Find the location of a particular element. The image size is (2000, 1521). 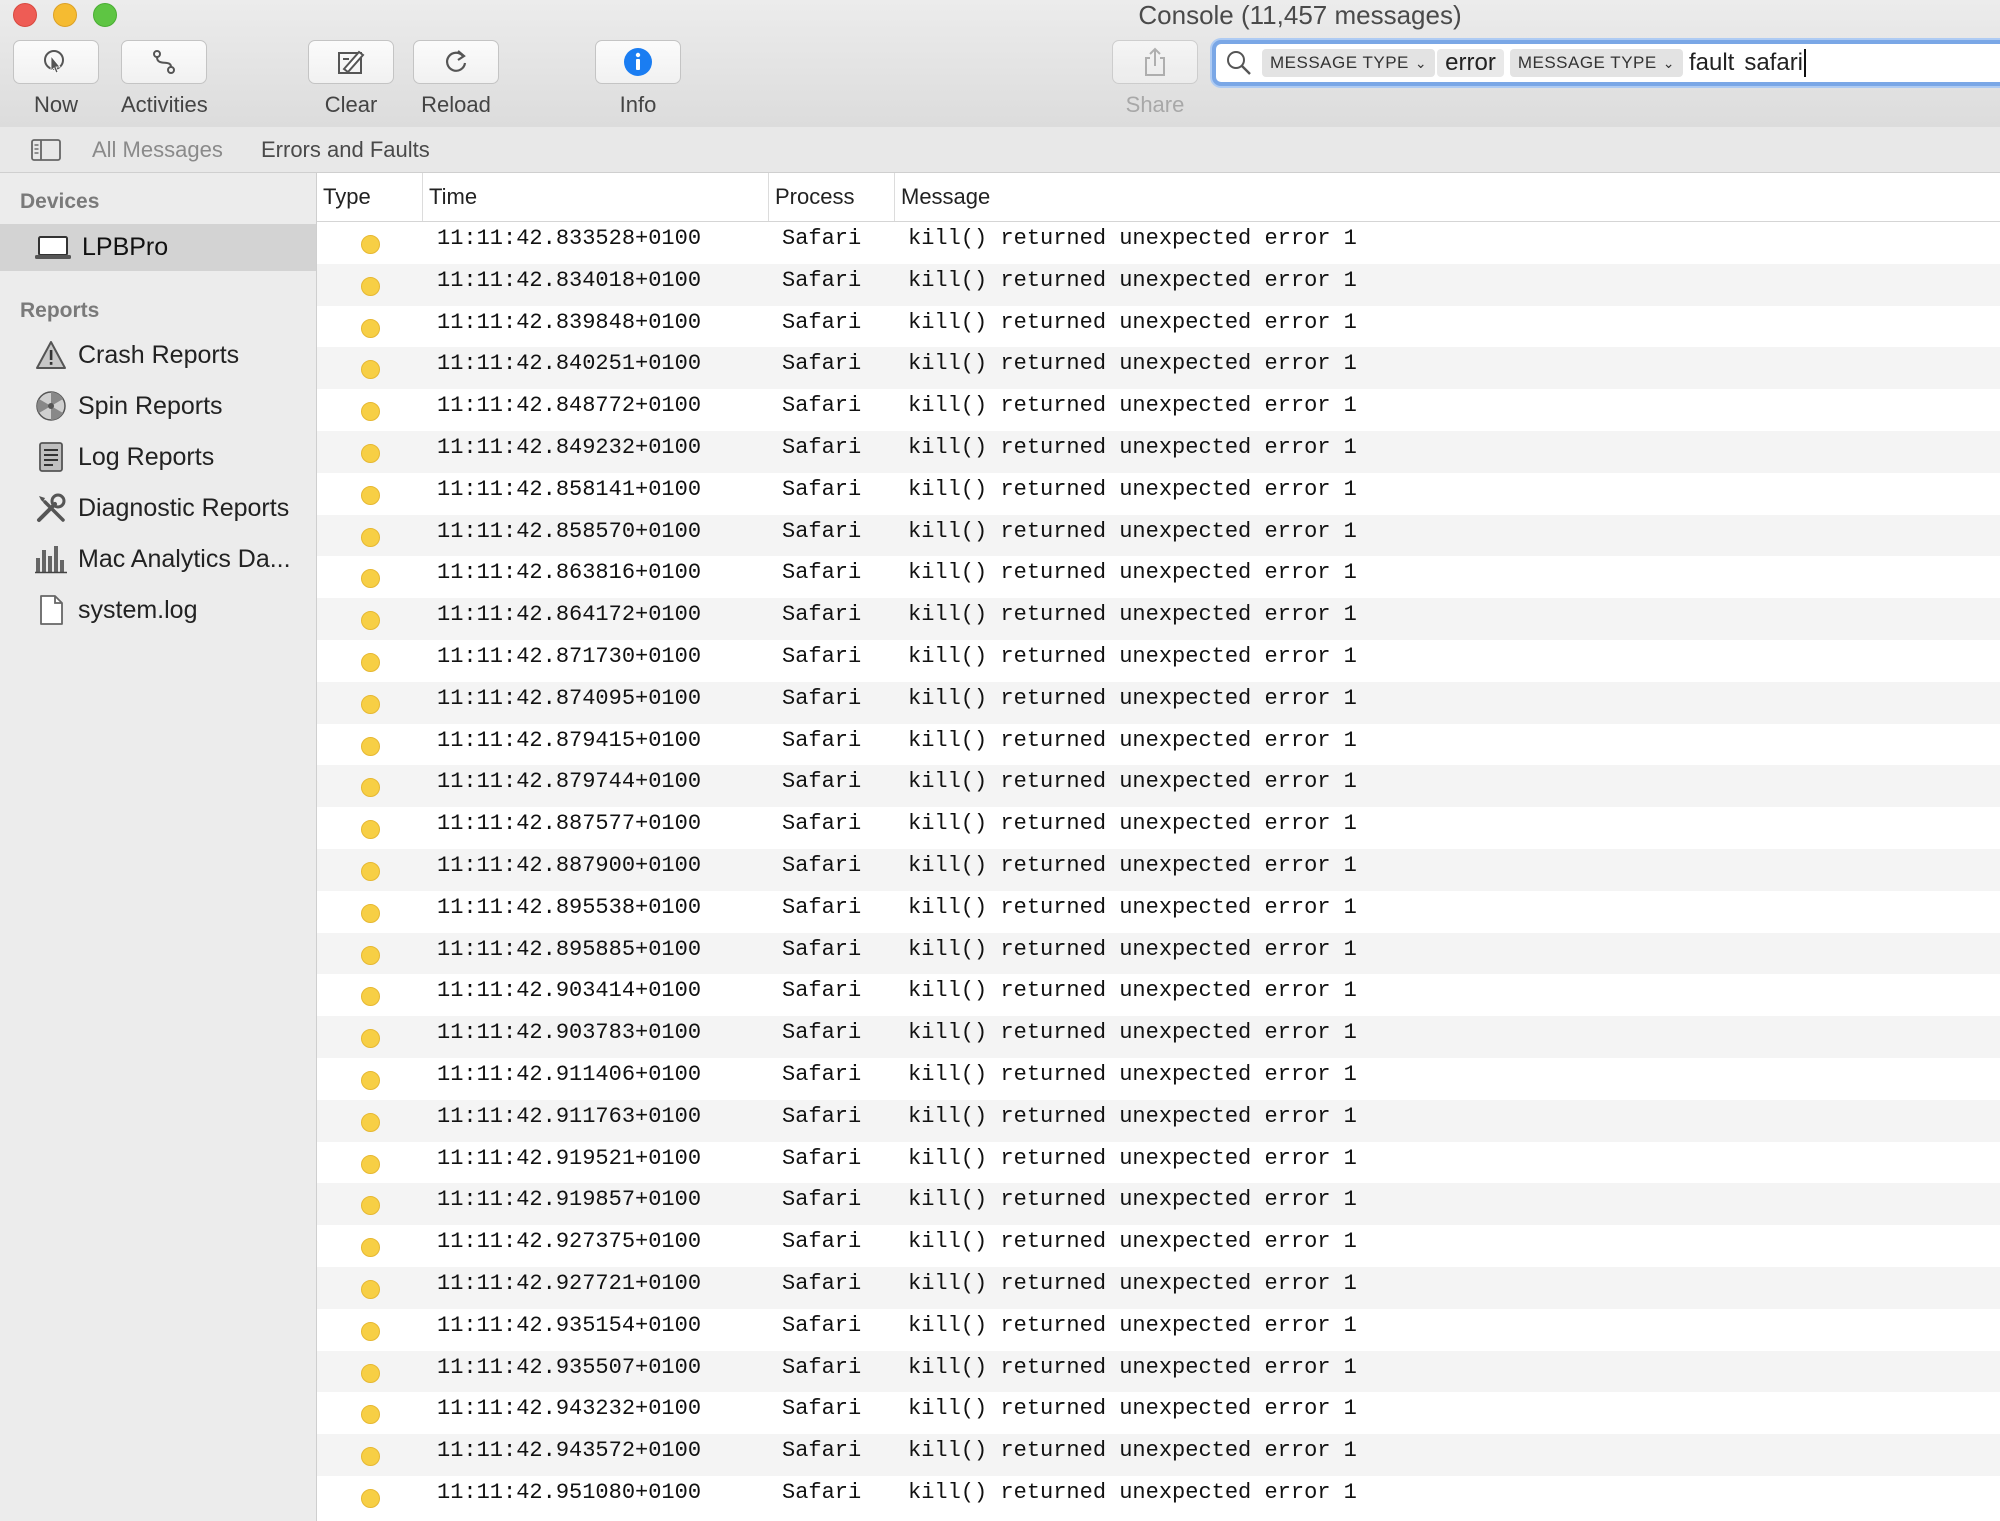

sidebar-item-log-reports: Log Reports is located at coordinates (158, 457).